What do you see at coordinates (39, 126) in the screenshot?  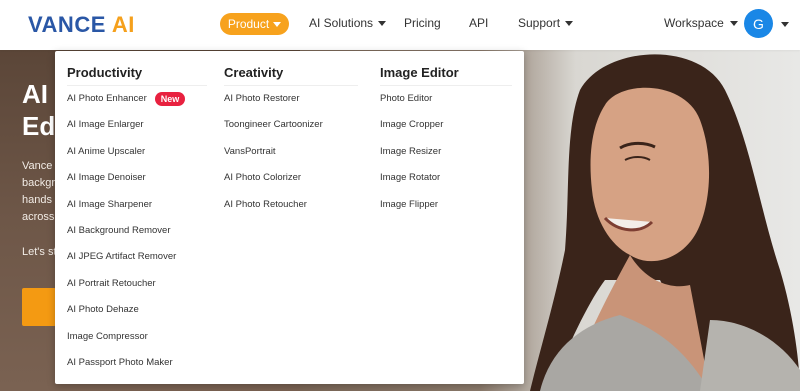 I see `hero-title-line2: Ed` at bounding box center [39, 126].